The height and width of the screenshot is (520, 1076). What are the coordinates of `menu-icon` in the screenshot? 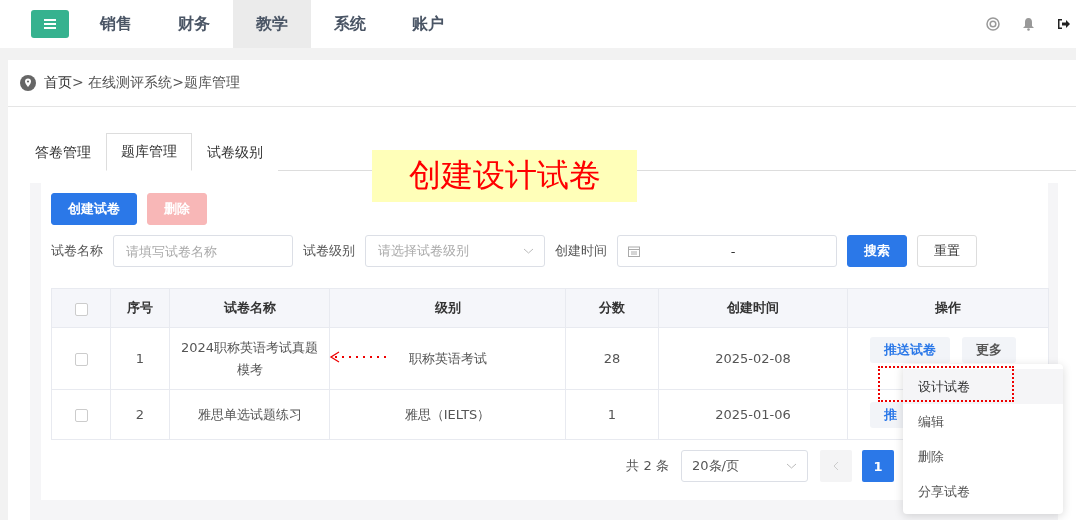 It's located at (50, 24).